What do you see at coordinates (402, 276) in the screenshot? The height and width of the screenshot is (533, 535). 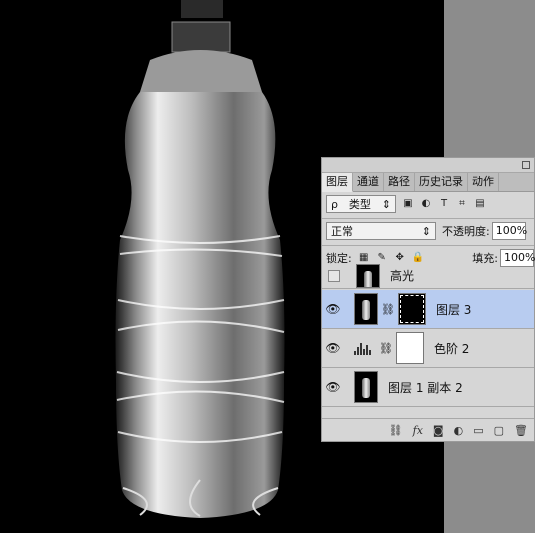 I see `layer-name: 高光` at bounding box center [402, 276].